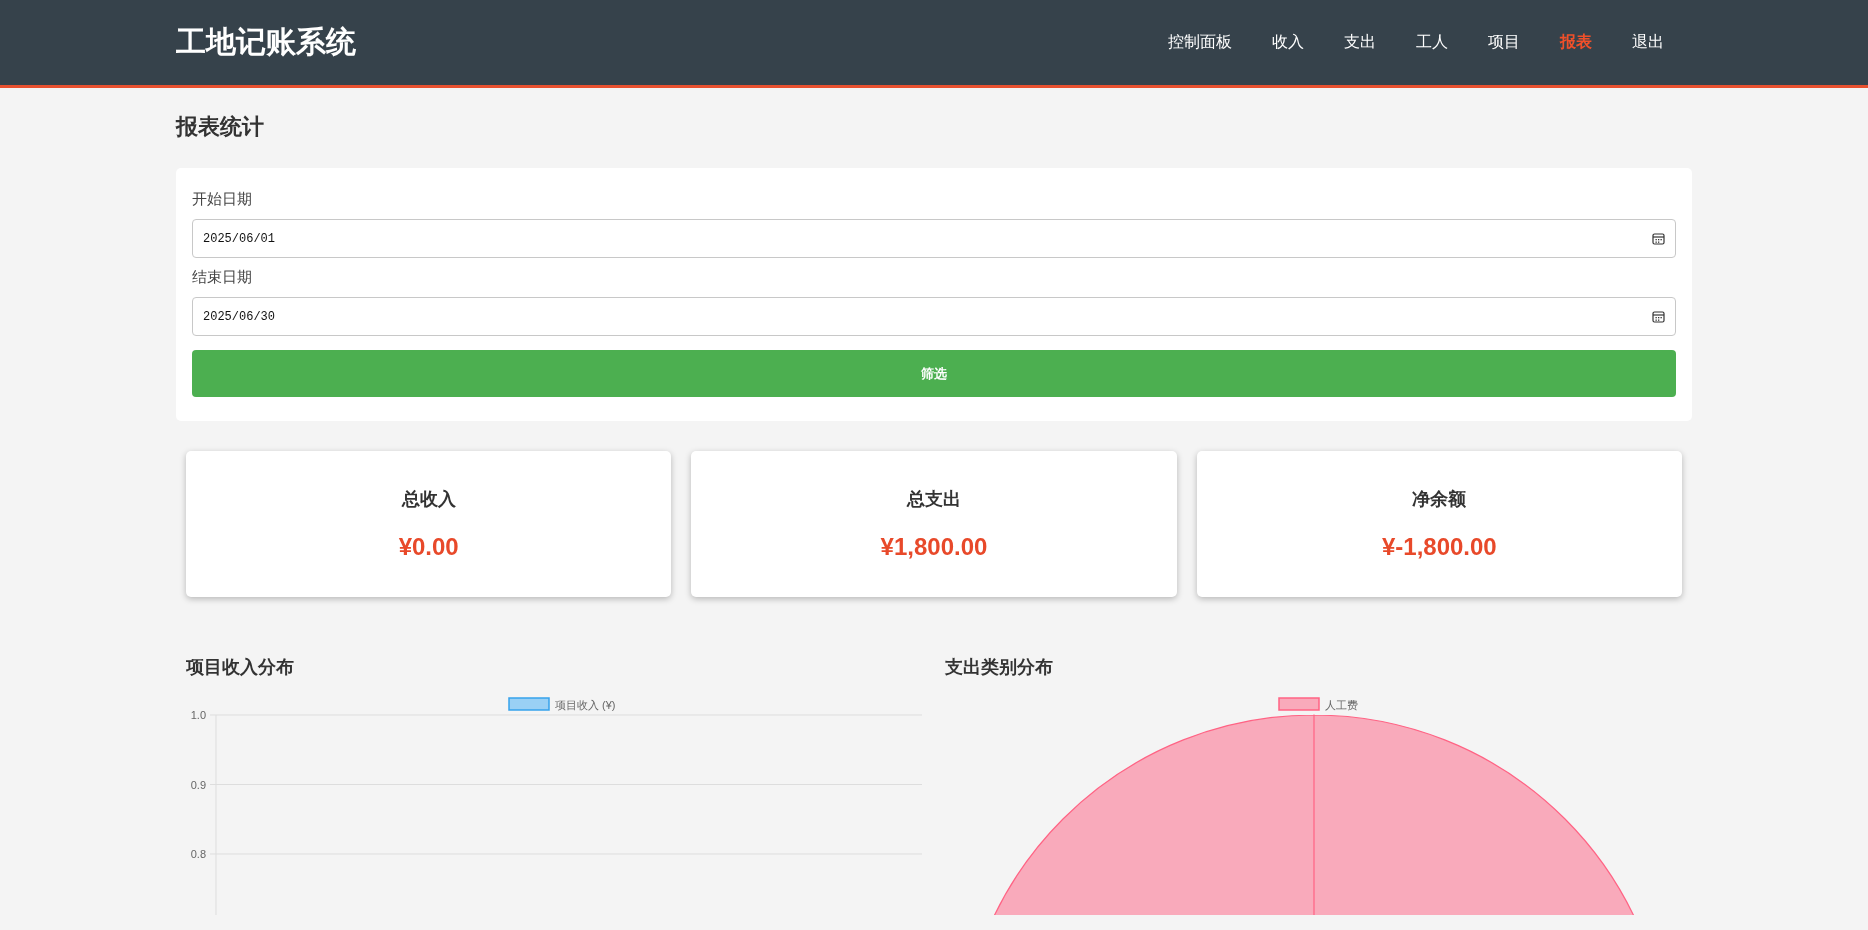  Describe the element at coordinates (934, 238) in the screenshot. I see `date-field: 2025/06/01` at that location.